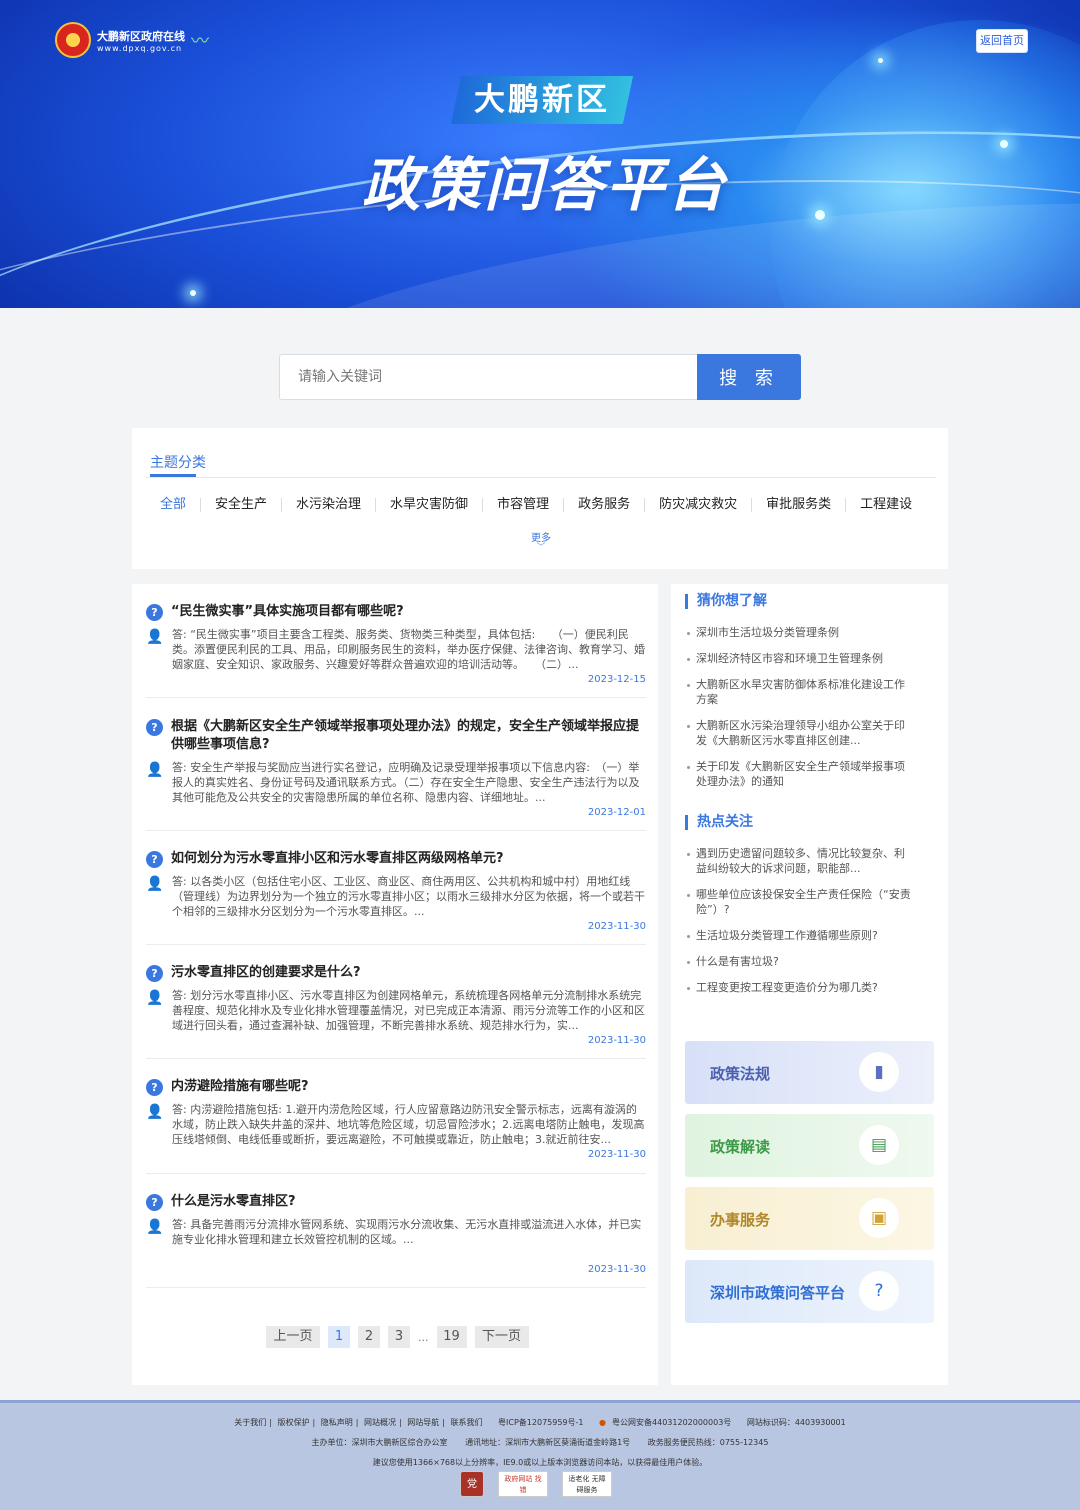 The height and width of the screenshot is (1510, 1080). I want to click on topic-heading: 主题分类, so click(178, 463).